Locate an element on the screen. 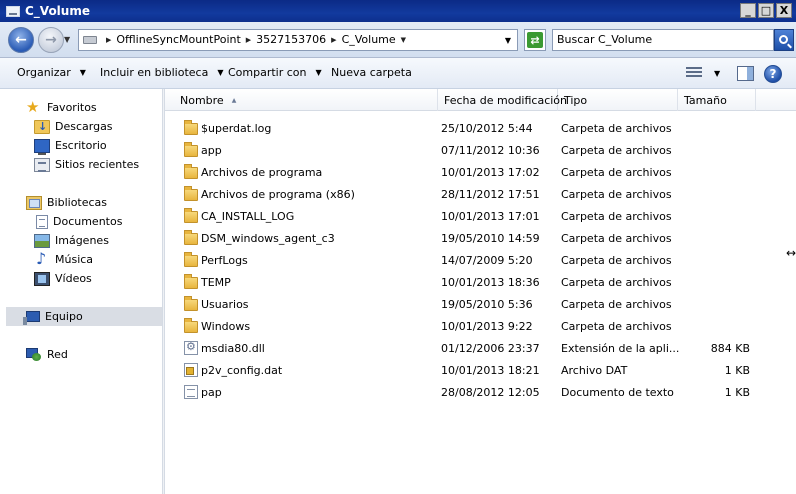 The height and width of the screenshot is (494, 796). downloads-folder-icon is located at coordinates (42, 126).